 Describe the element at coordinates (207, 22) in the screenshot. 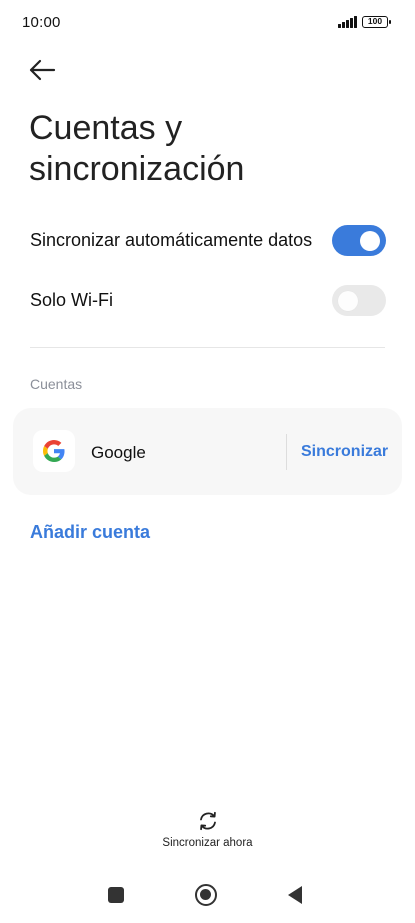

I see `status-bar: 10:00 100` at that location.